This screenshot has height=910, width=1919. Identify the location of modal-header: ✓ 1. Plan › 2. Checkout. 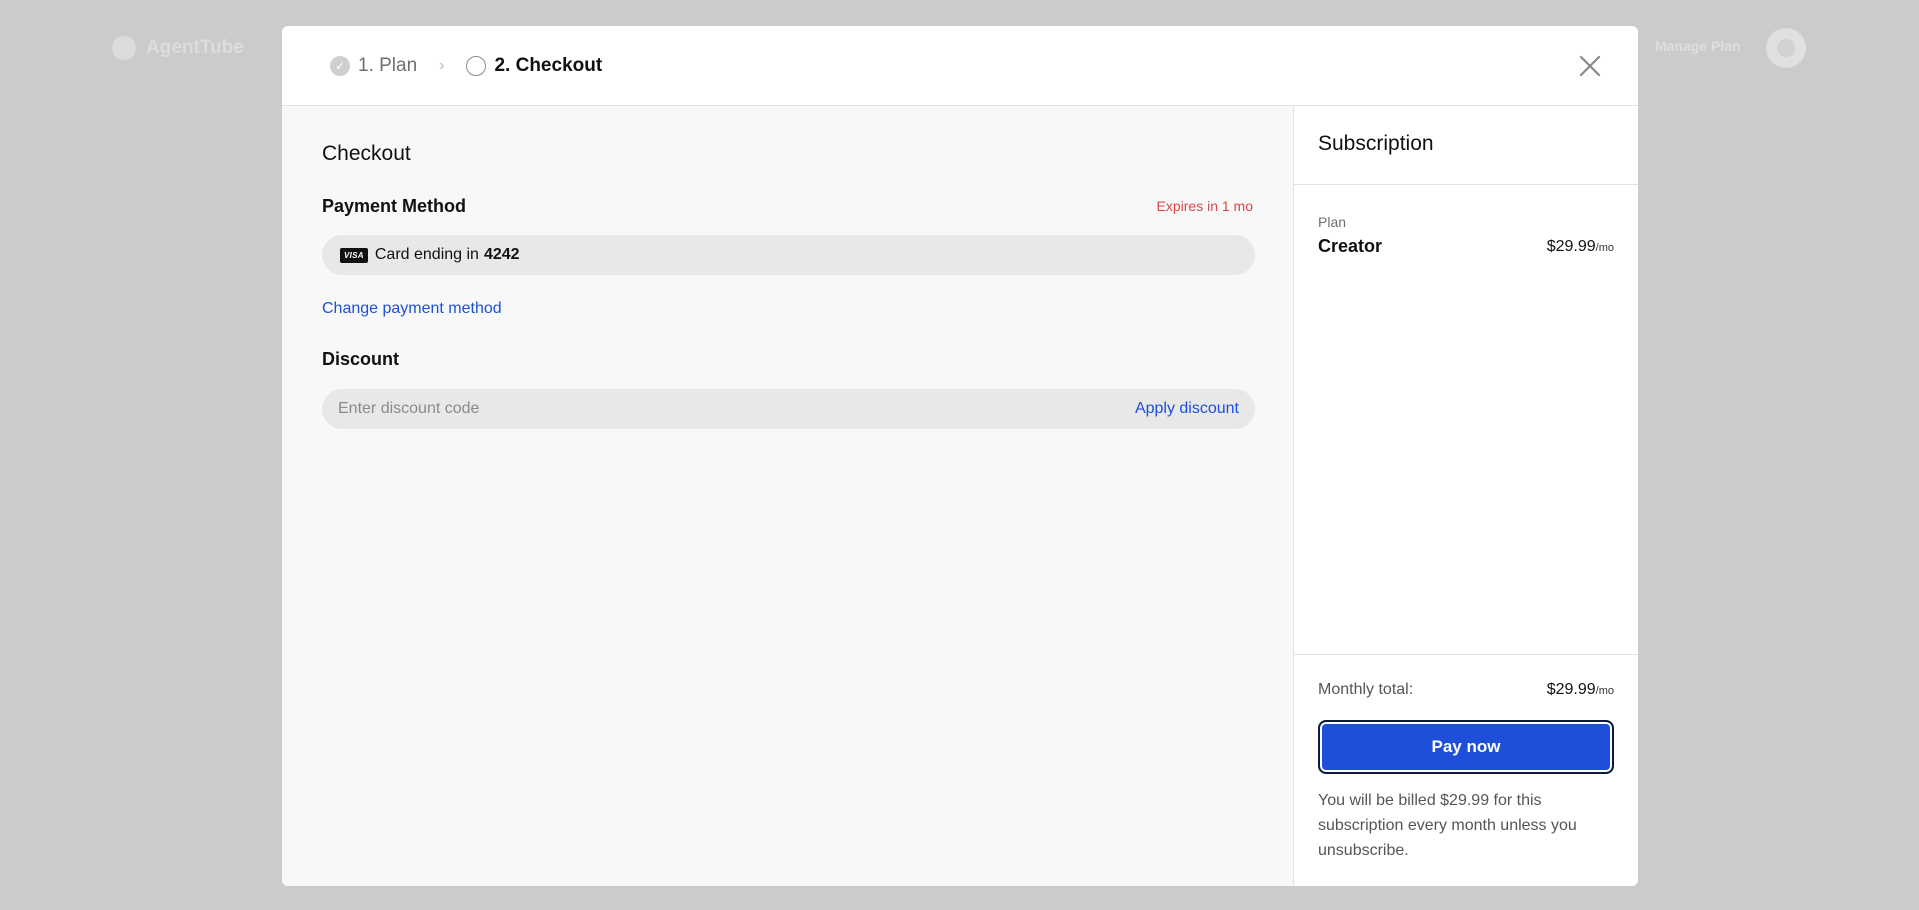
(960, 66).